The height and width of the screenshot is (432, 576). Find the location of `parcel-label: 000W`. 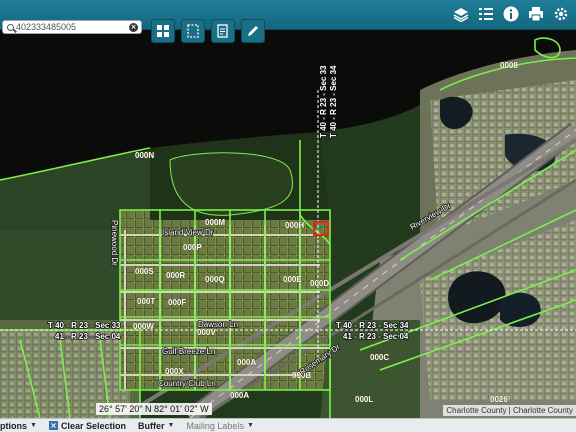

parcel-label: 000W is located at coordinates (143, 326).